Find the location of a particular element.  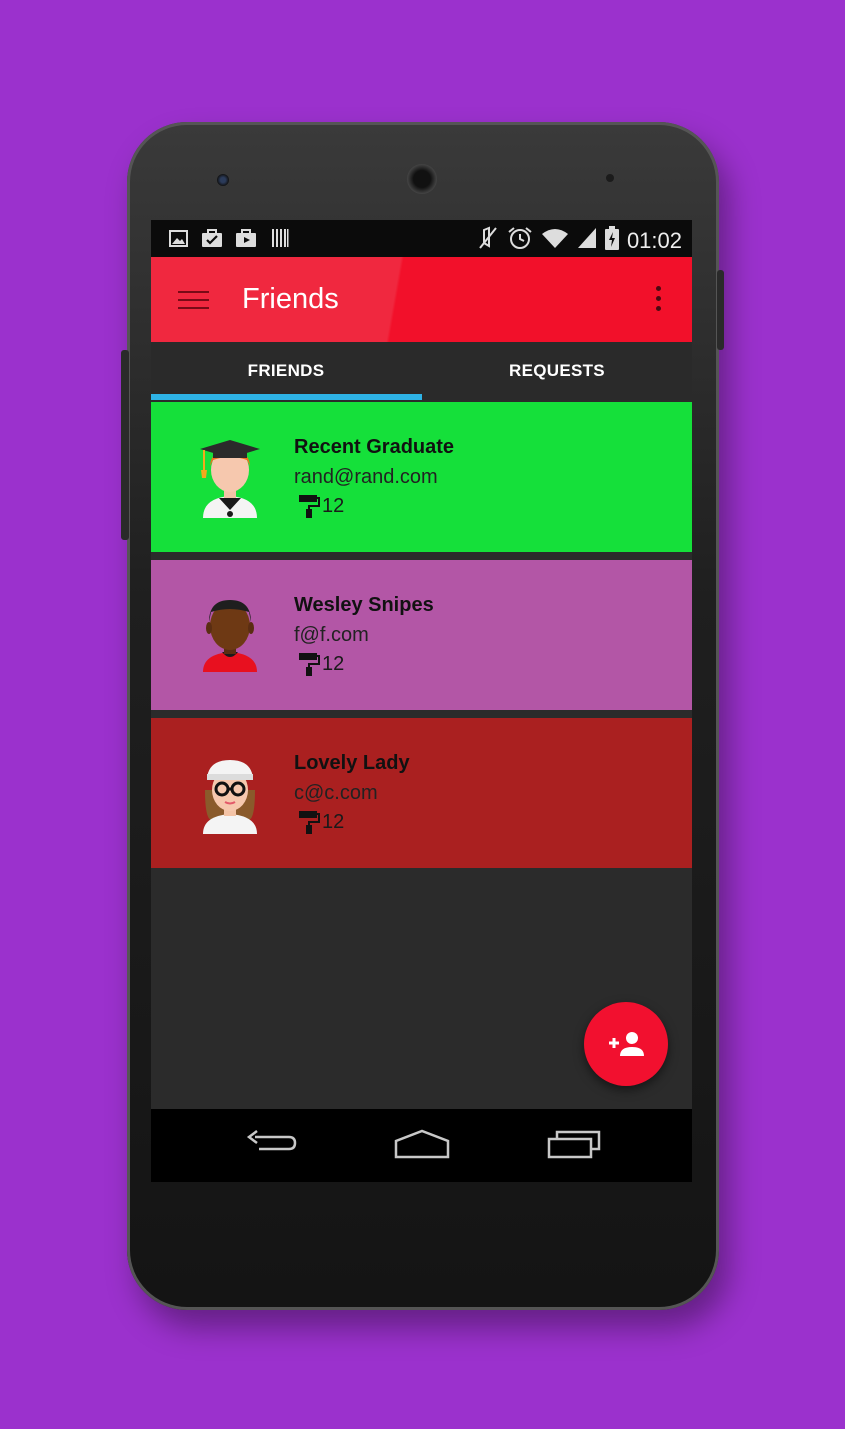

clock: 01:02 is located at coordinates (654, 240).